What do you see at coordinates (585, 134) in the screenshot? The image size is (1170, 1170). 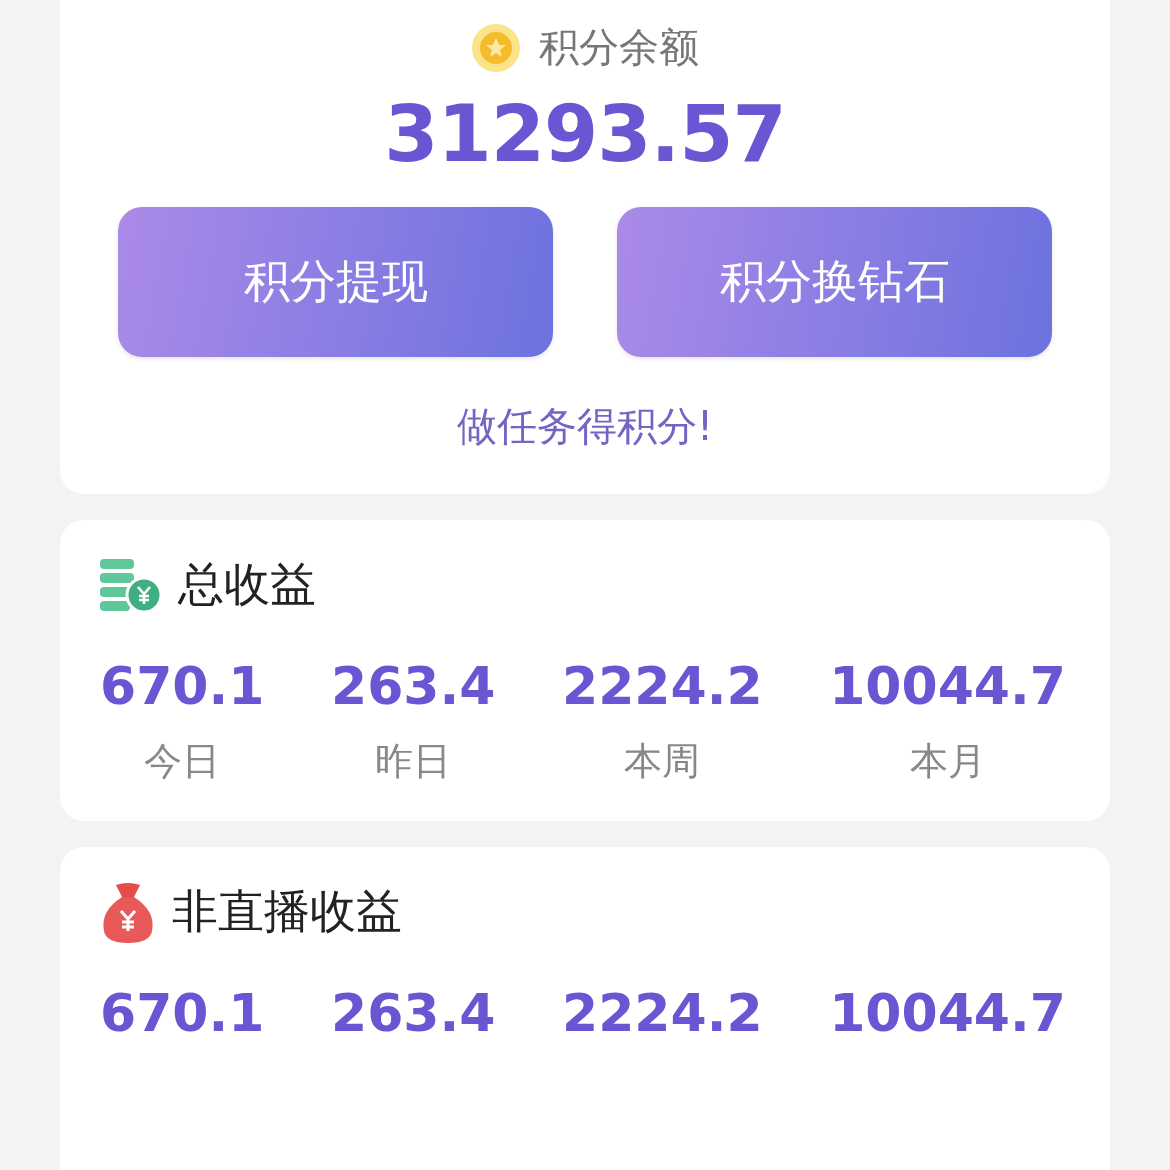 I see `balance-amount: 31293.57` at bounding box center [585, 134].